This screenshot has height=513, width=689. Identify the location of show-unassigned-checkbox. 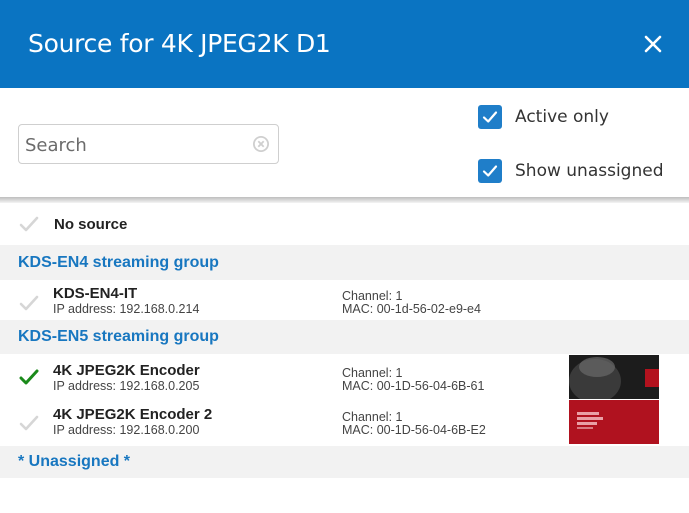
(490, 171).